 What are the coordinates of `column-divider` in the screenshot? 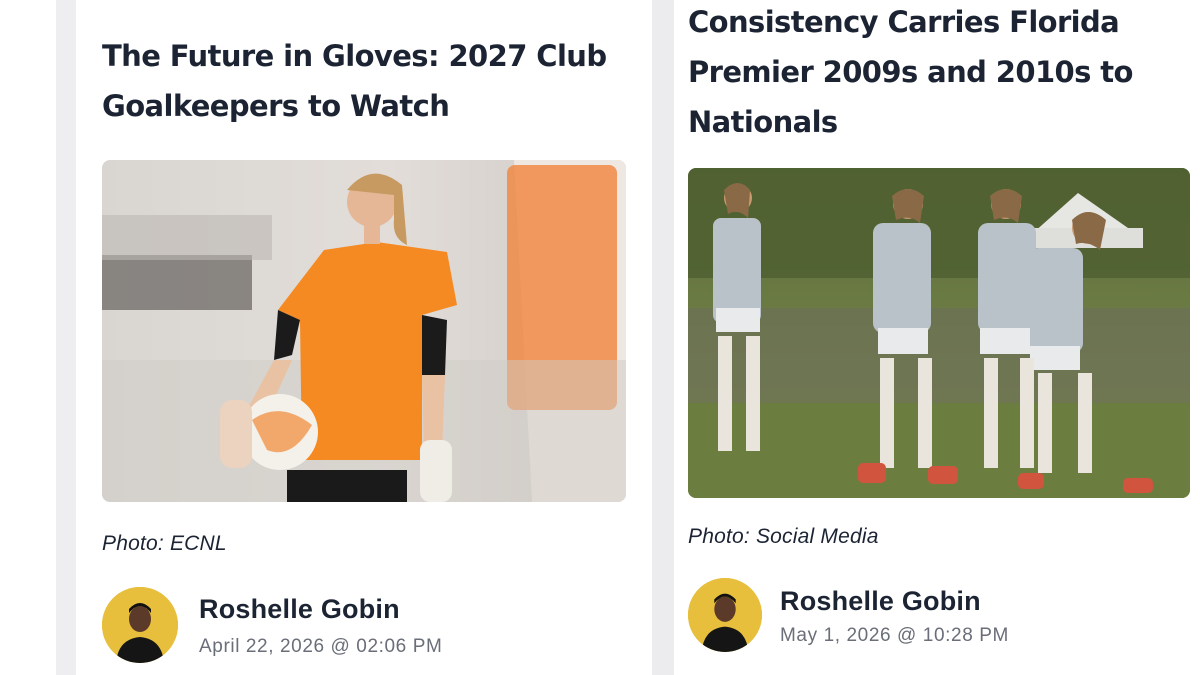 It's located at (663, 337).